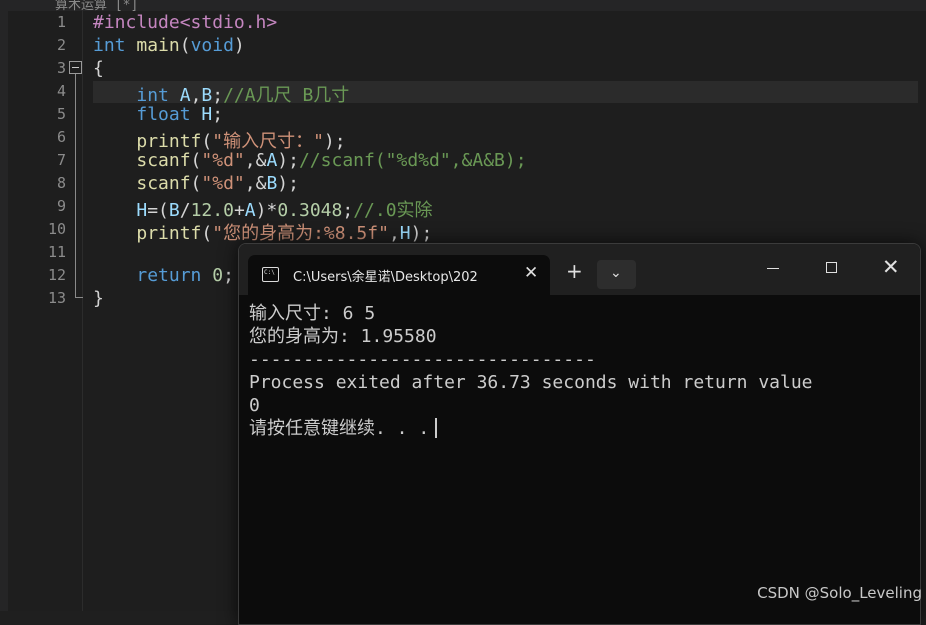 This screenshot has height=625, width=926. Describe the element at coordinates (270, 274) in the screenshot. I see `cmd-icon` at that location.